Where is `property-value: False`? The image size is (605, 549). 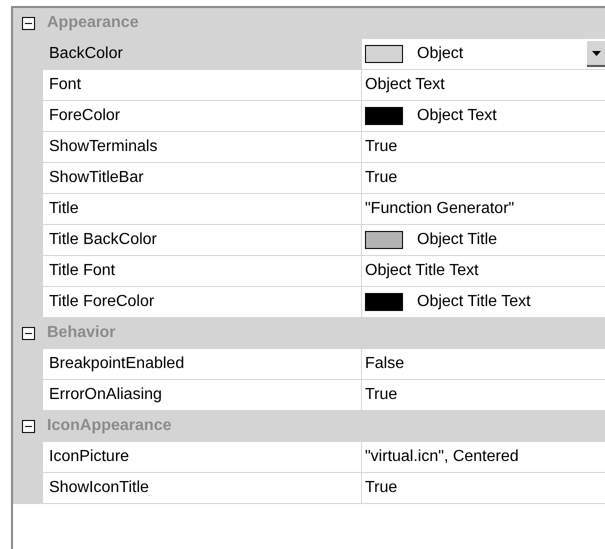 property-value: False is located at coordinates (384, 364).